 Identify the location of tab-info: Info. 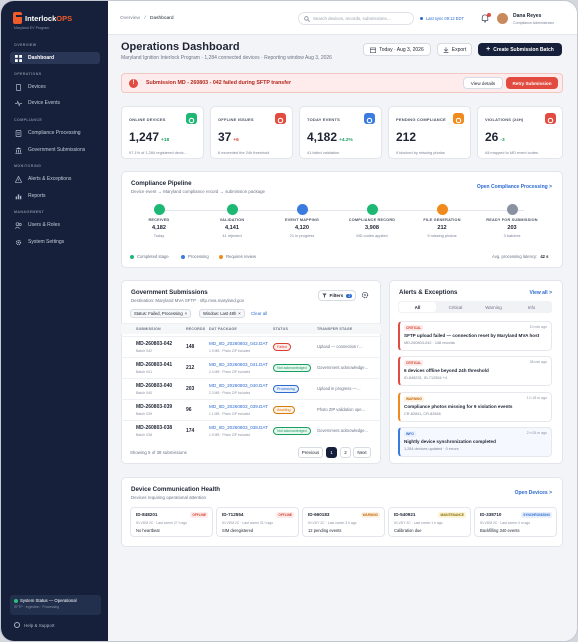
(531, 307).